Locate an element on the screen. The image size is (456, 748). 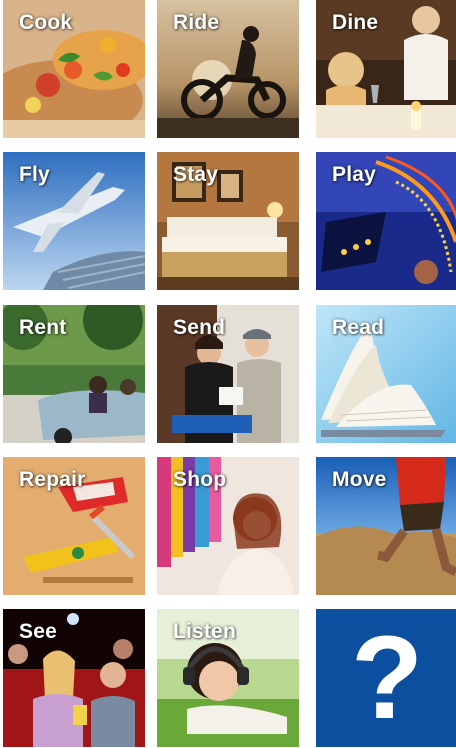
tile-label: Stay is located at coordinates (196, 174).